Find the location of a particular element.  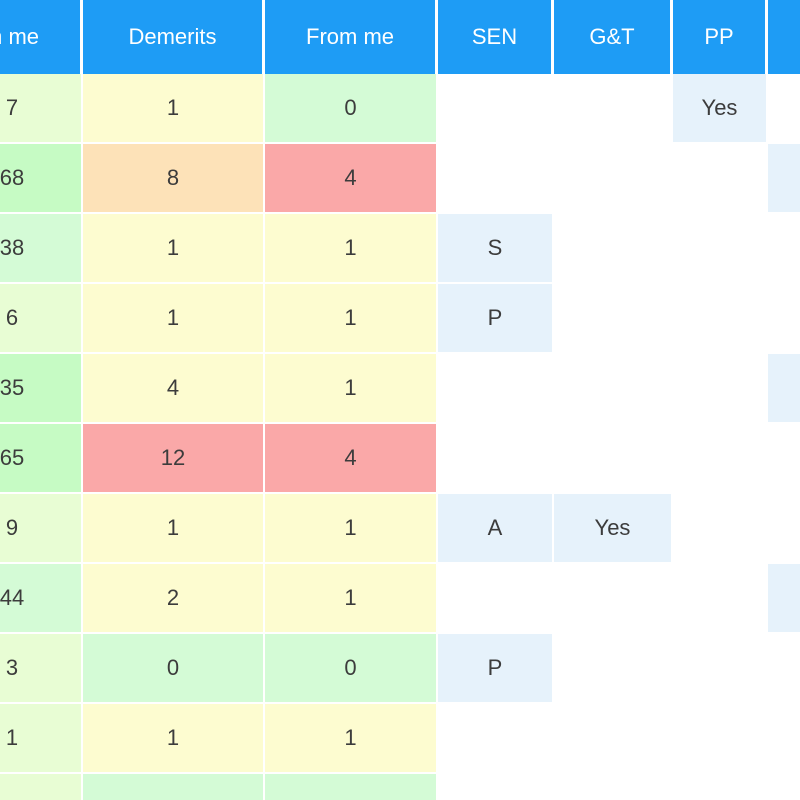

column-header-gt: G&T is located at coordinates (613, 37).